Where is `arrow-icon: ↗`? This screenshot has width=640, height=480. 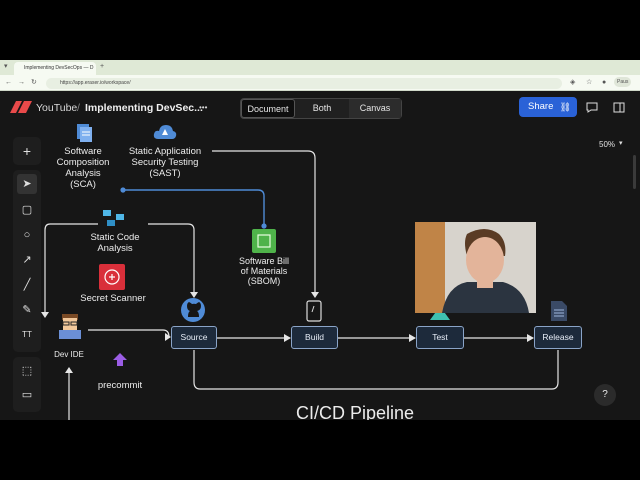
arrow-icon: ↗ is located at coordinates (27, 260).